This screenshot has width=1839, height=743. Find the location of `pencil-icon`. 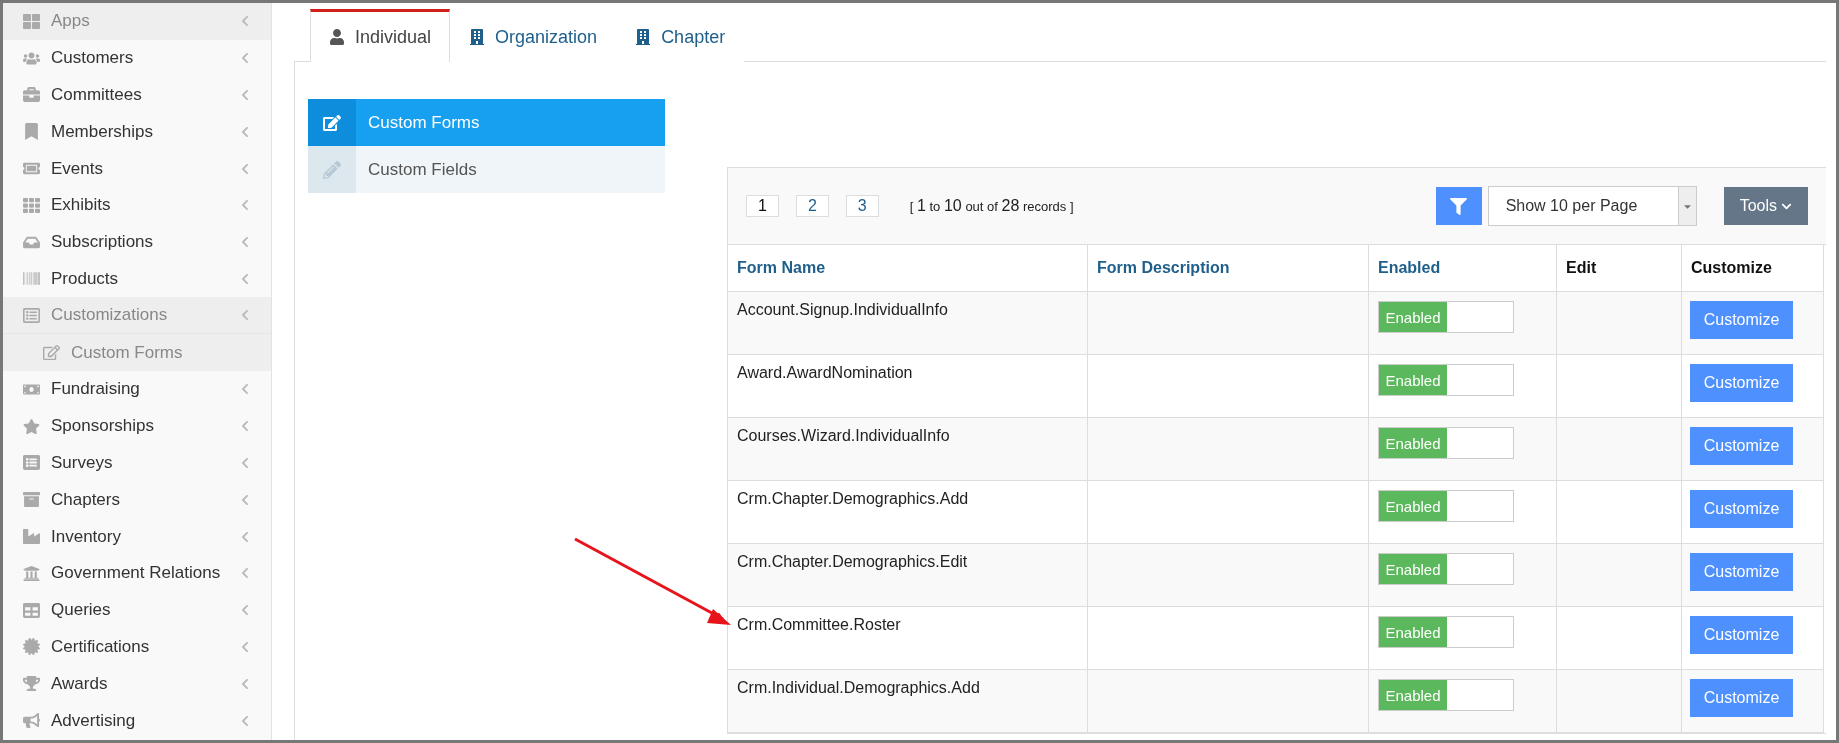

pencil-icon is located at coordinates (332, 169).